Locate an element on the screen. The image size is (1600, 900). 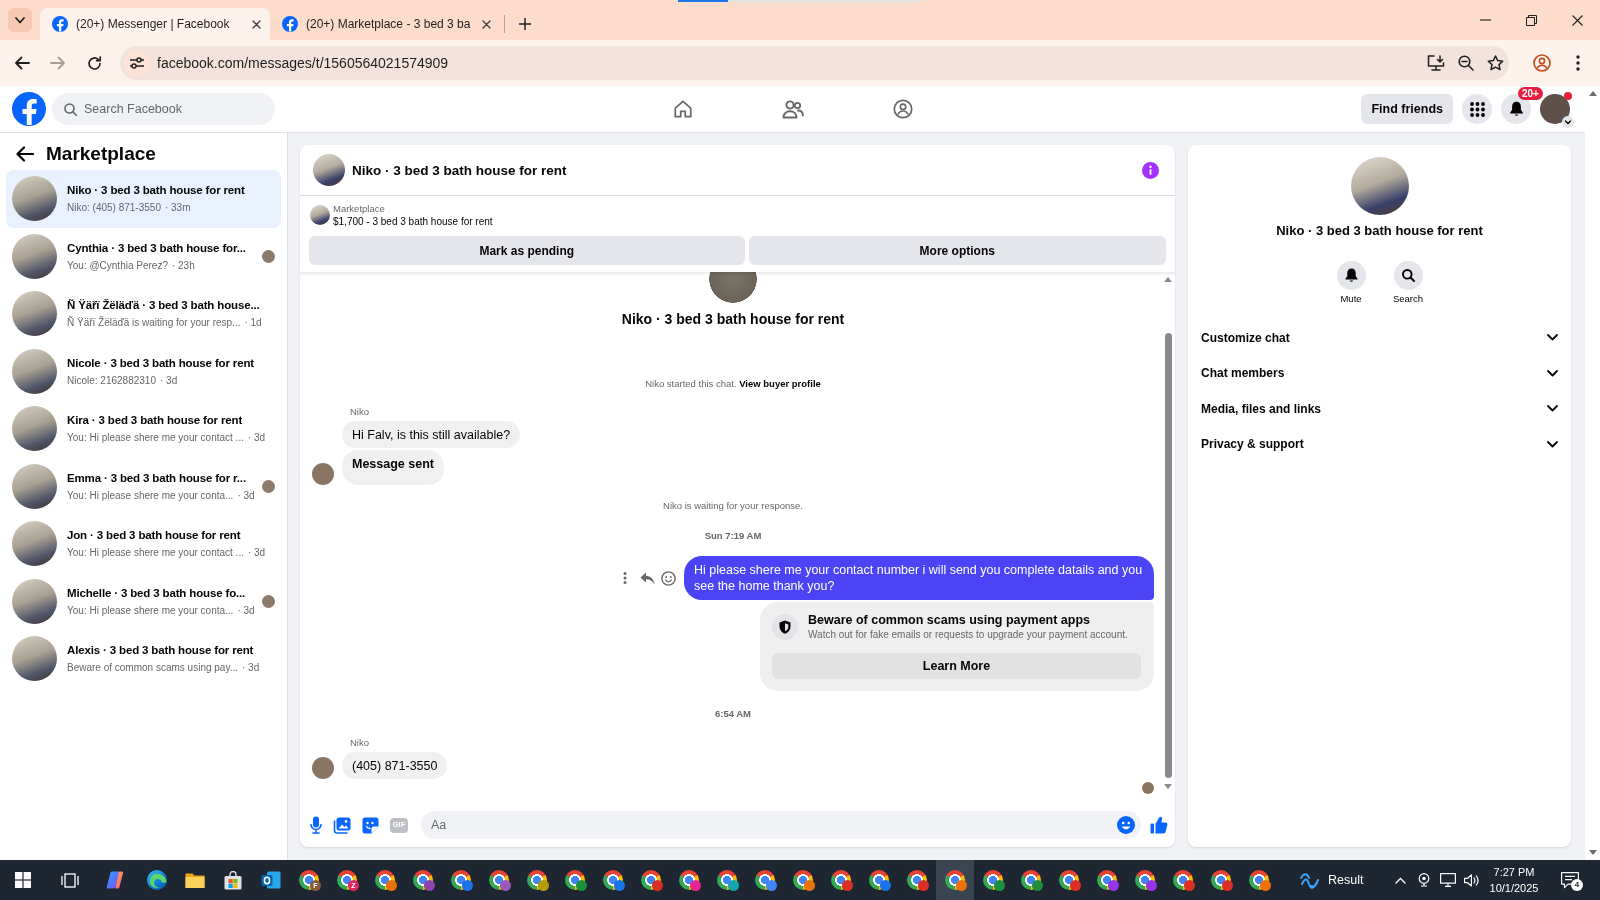
account-avatar is located at coordinates (1555, 109).